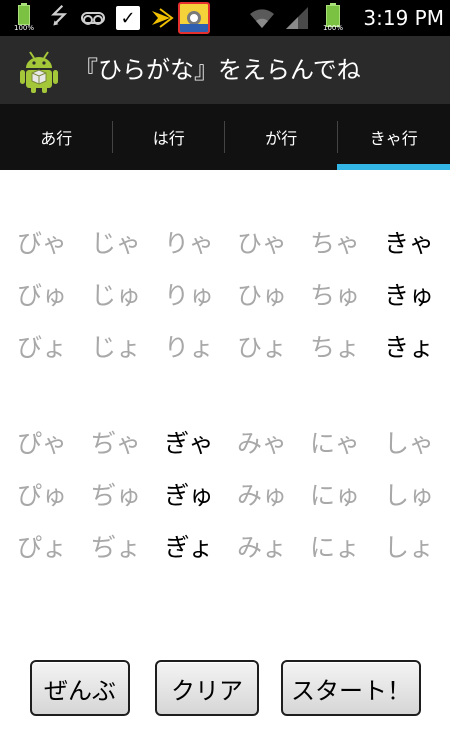 The image size is (450, 750). Describe the element at coordinates (225, 444) in the screenshot. I see `kana-row: ぴゃ ぢゃ ぎゃ みゃ にゃ しゃ` at that location.